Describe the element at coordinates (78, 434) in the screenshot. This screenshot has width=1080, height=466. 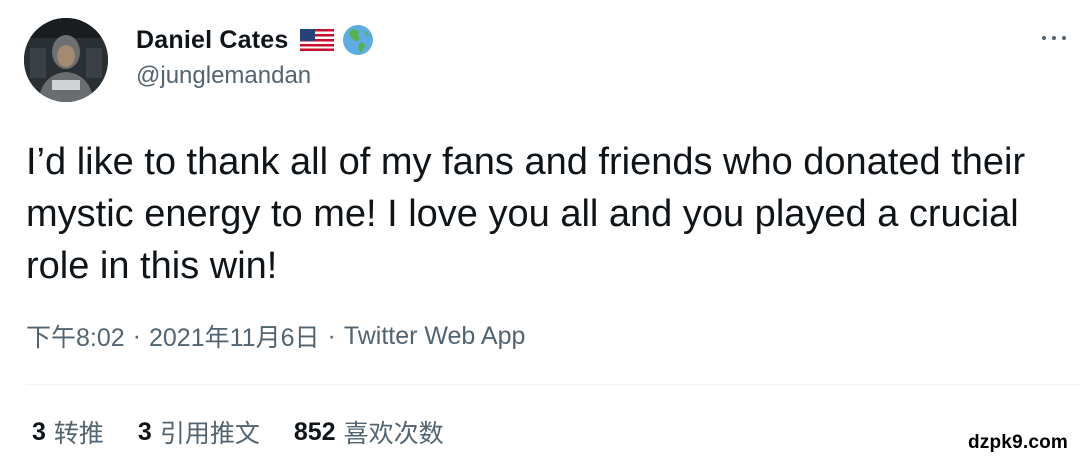
I see `retweets-label: 转推` at that location.